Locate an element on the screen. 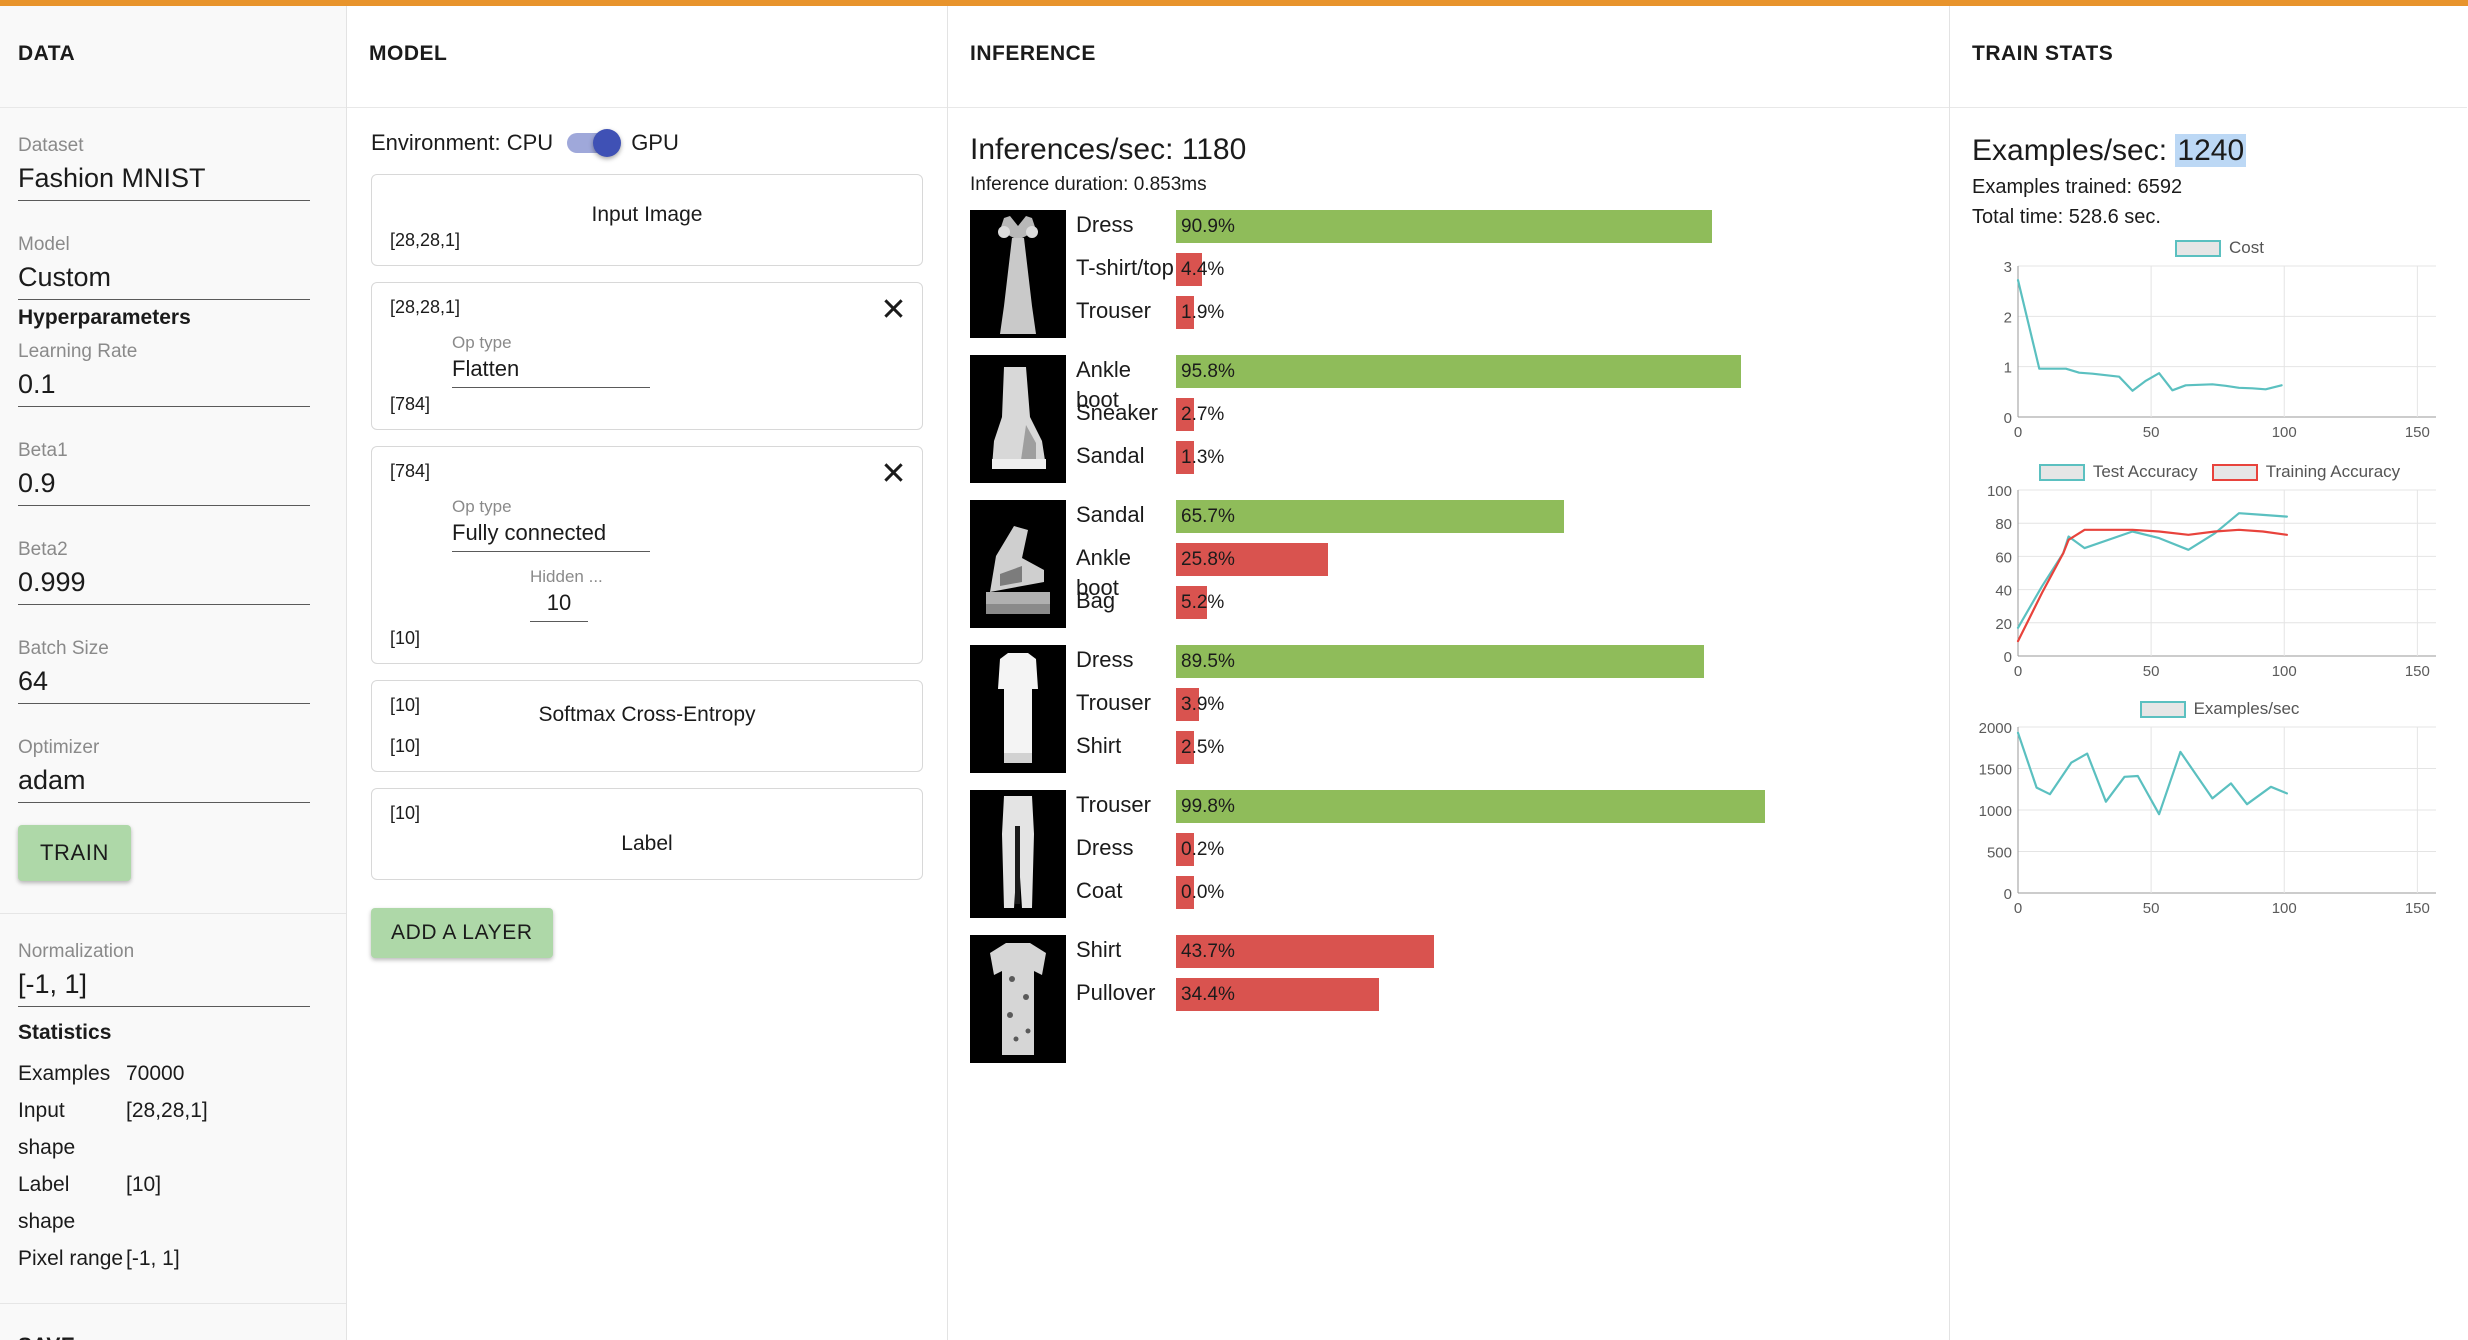  op-type-select: Op type Flatten is located at coordinates (551, 360).